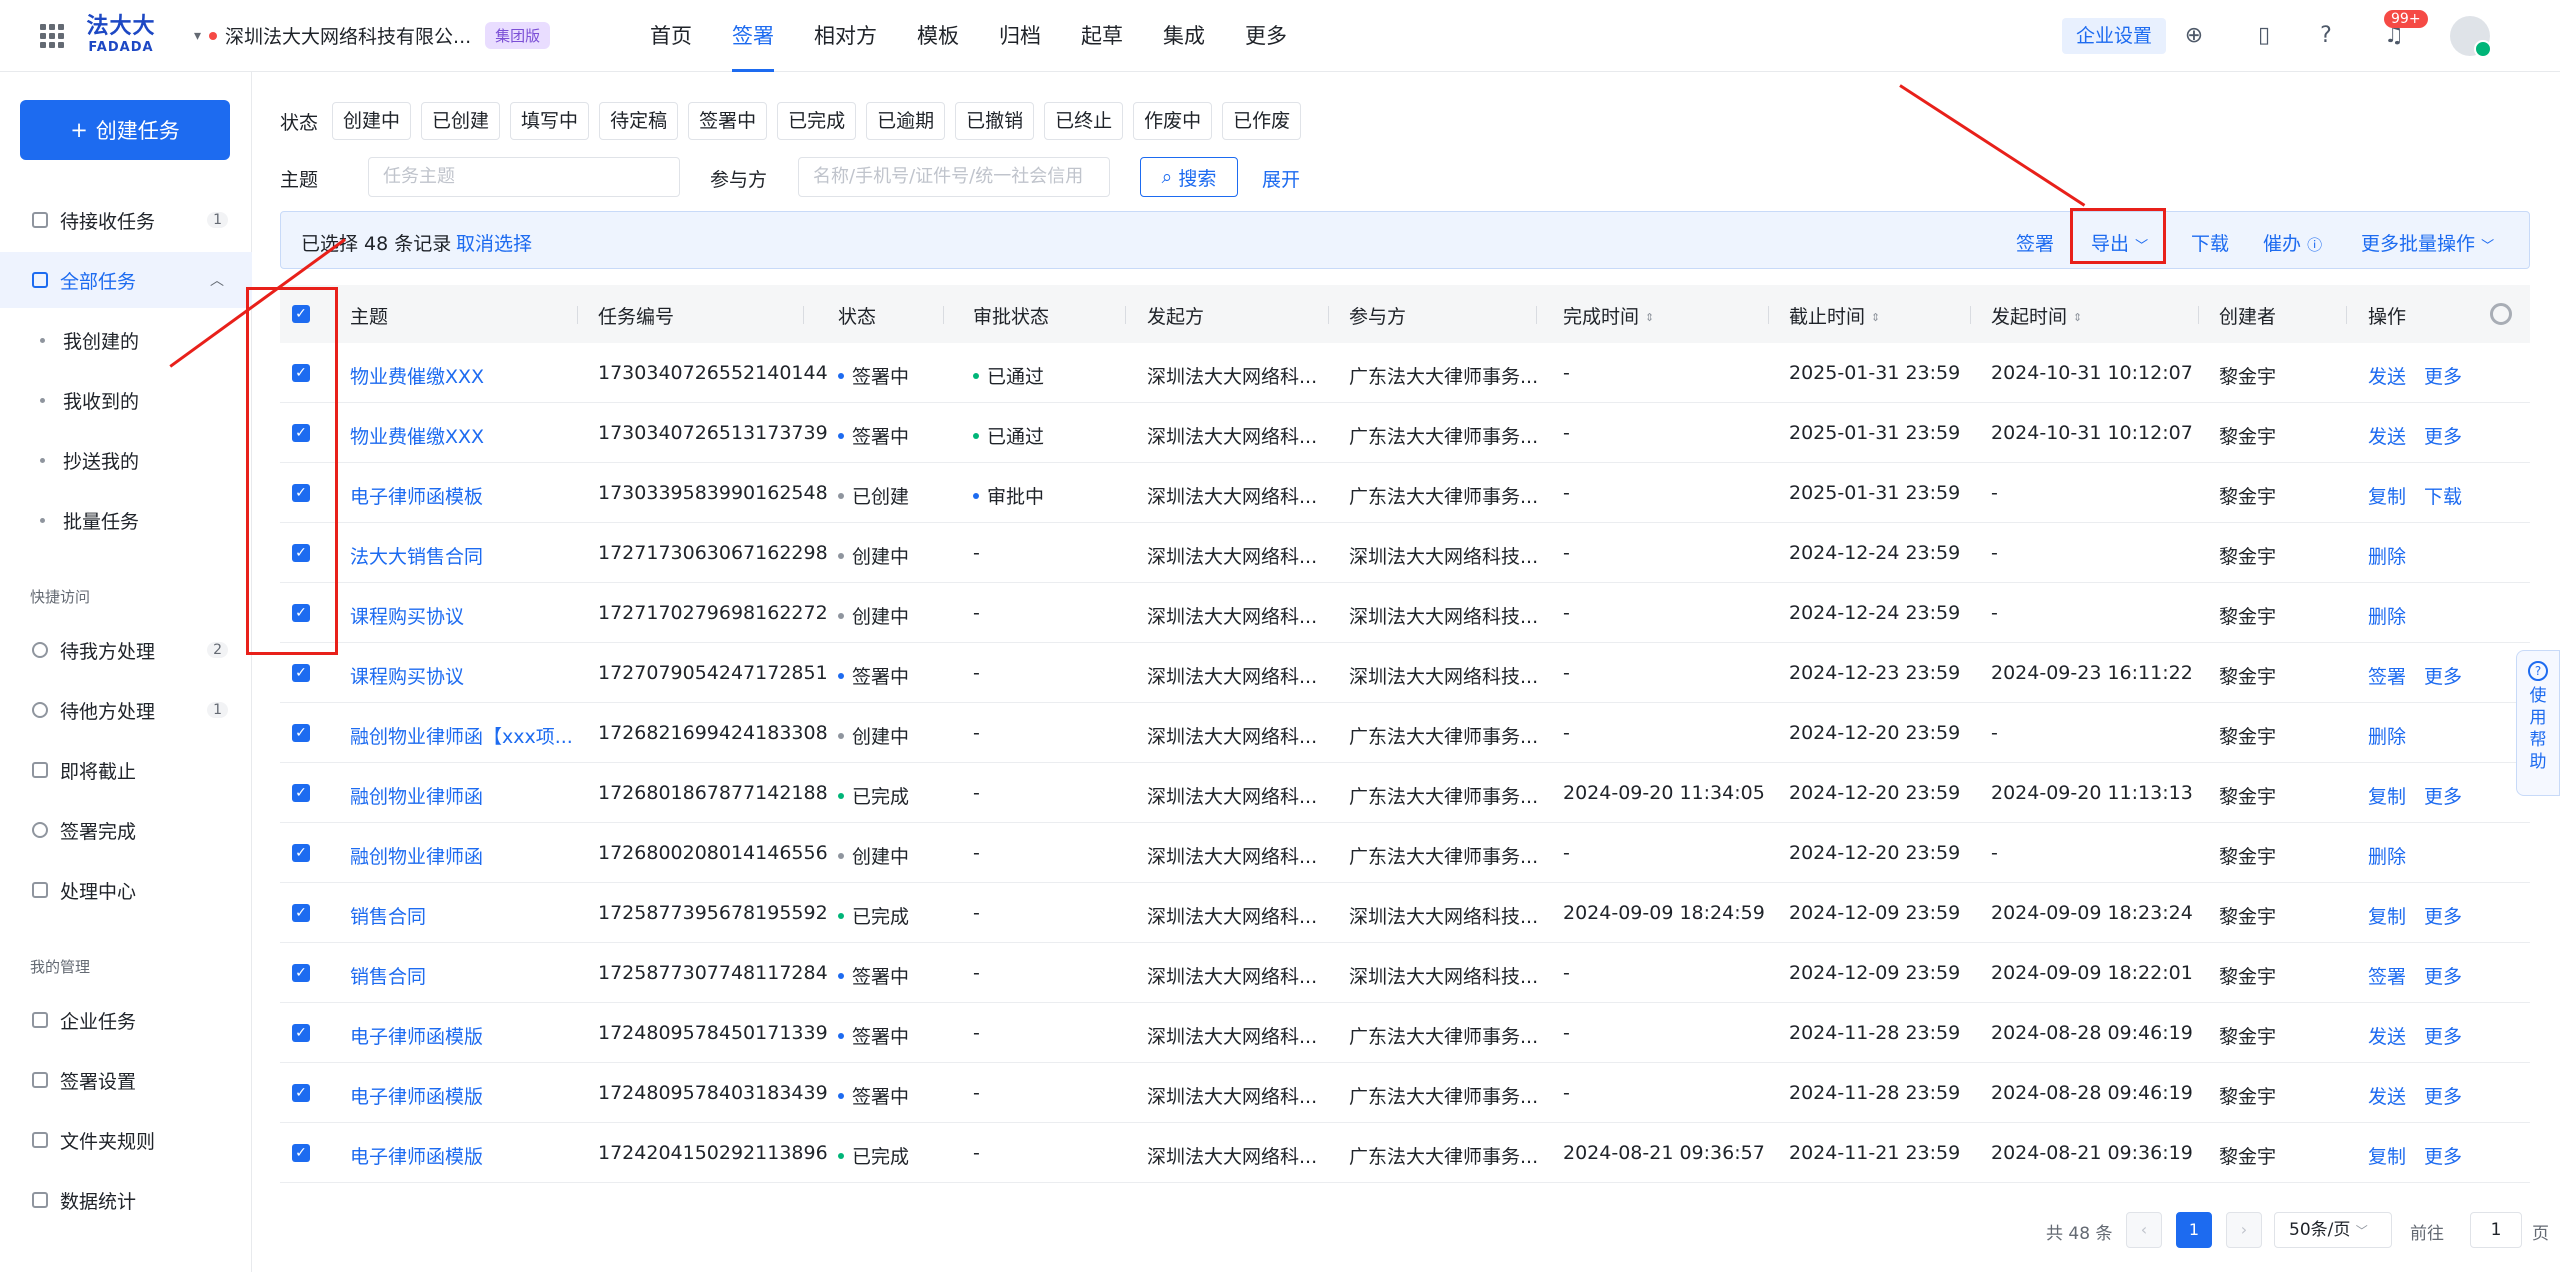 This screenshot has height=1272, width=2560. What do you see at coordinates (2244, 1230) in the screenshot?
I see `next-page-button: ›` at bounding box center [2244, 1230].